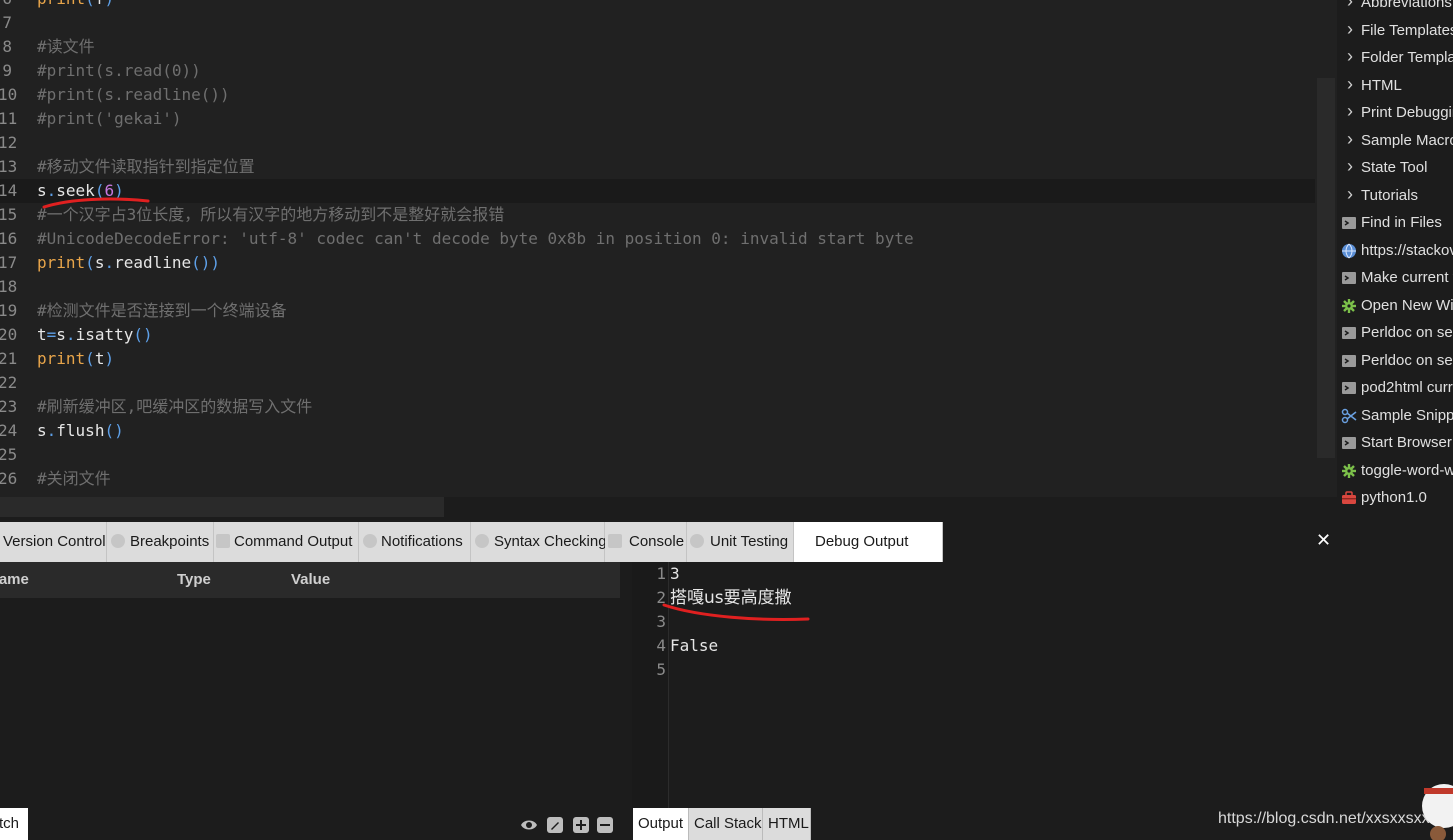  What do you see at coordinates (1395, 471) in the screenshot?
I see `toolbox-item: toggle-word-wrap` at bounding box center [1395, 471].